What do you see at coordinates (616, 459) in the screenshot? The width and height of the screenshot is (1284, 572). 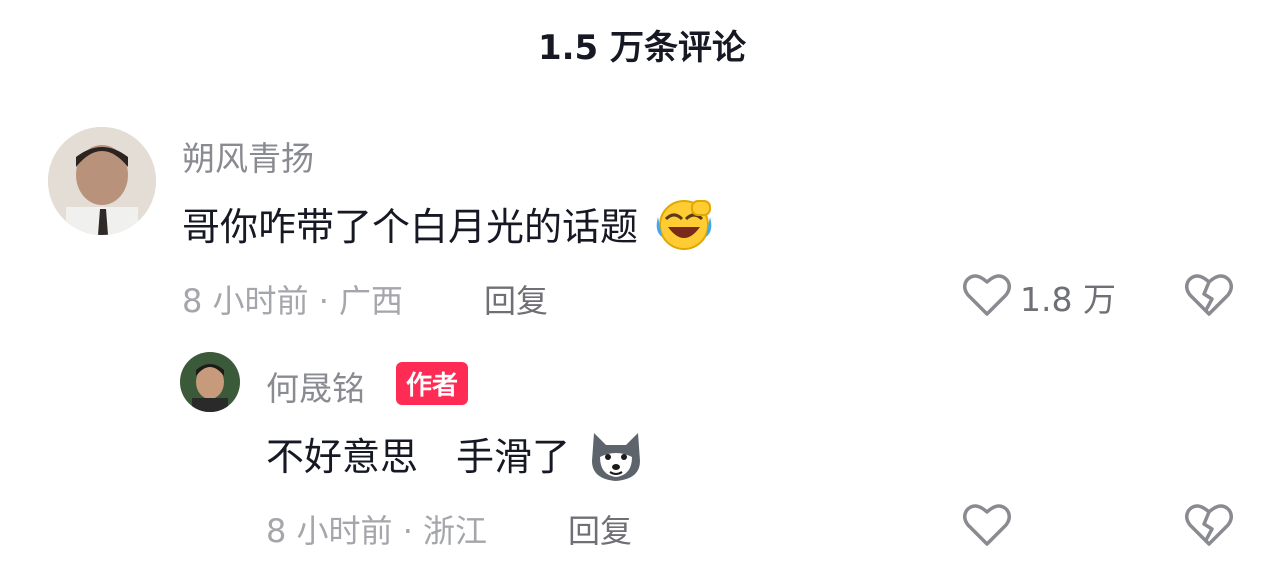 I see `wolf-face-icon` at bounding box center [616, 459].